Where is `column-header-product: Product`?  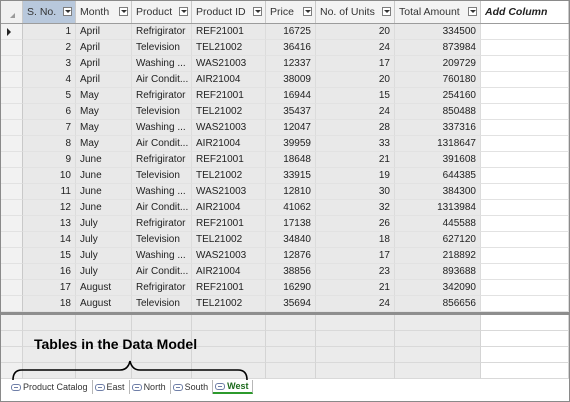
column-header-product: Product is located at coordinates (162, 12).